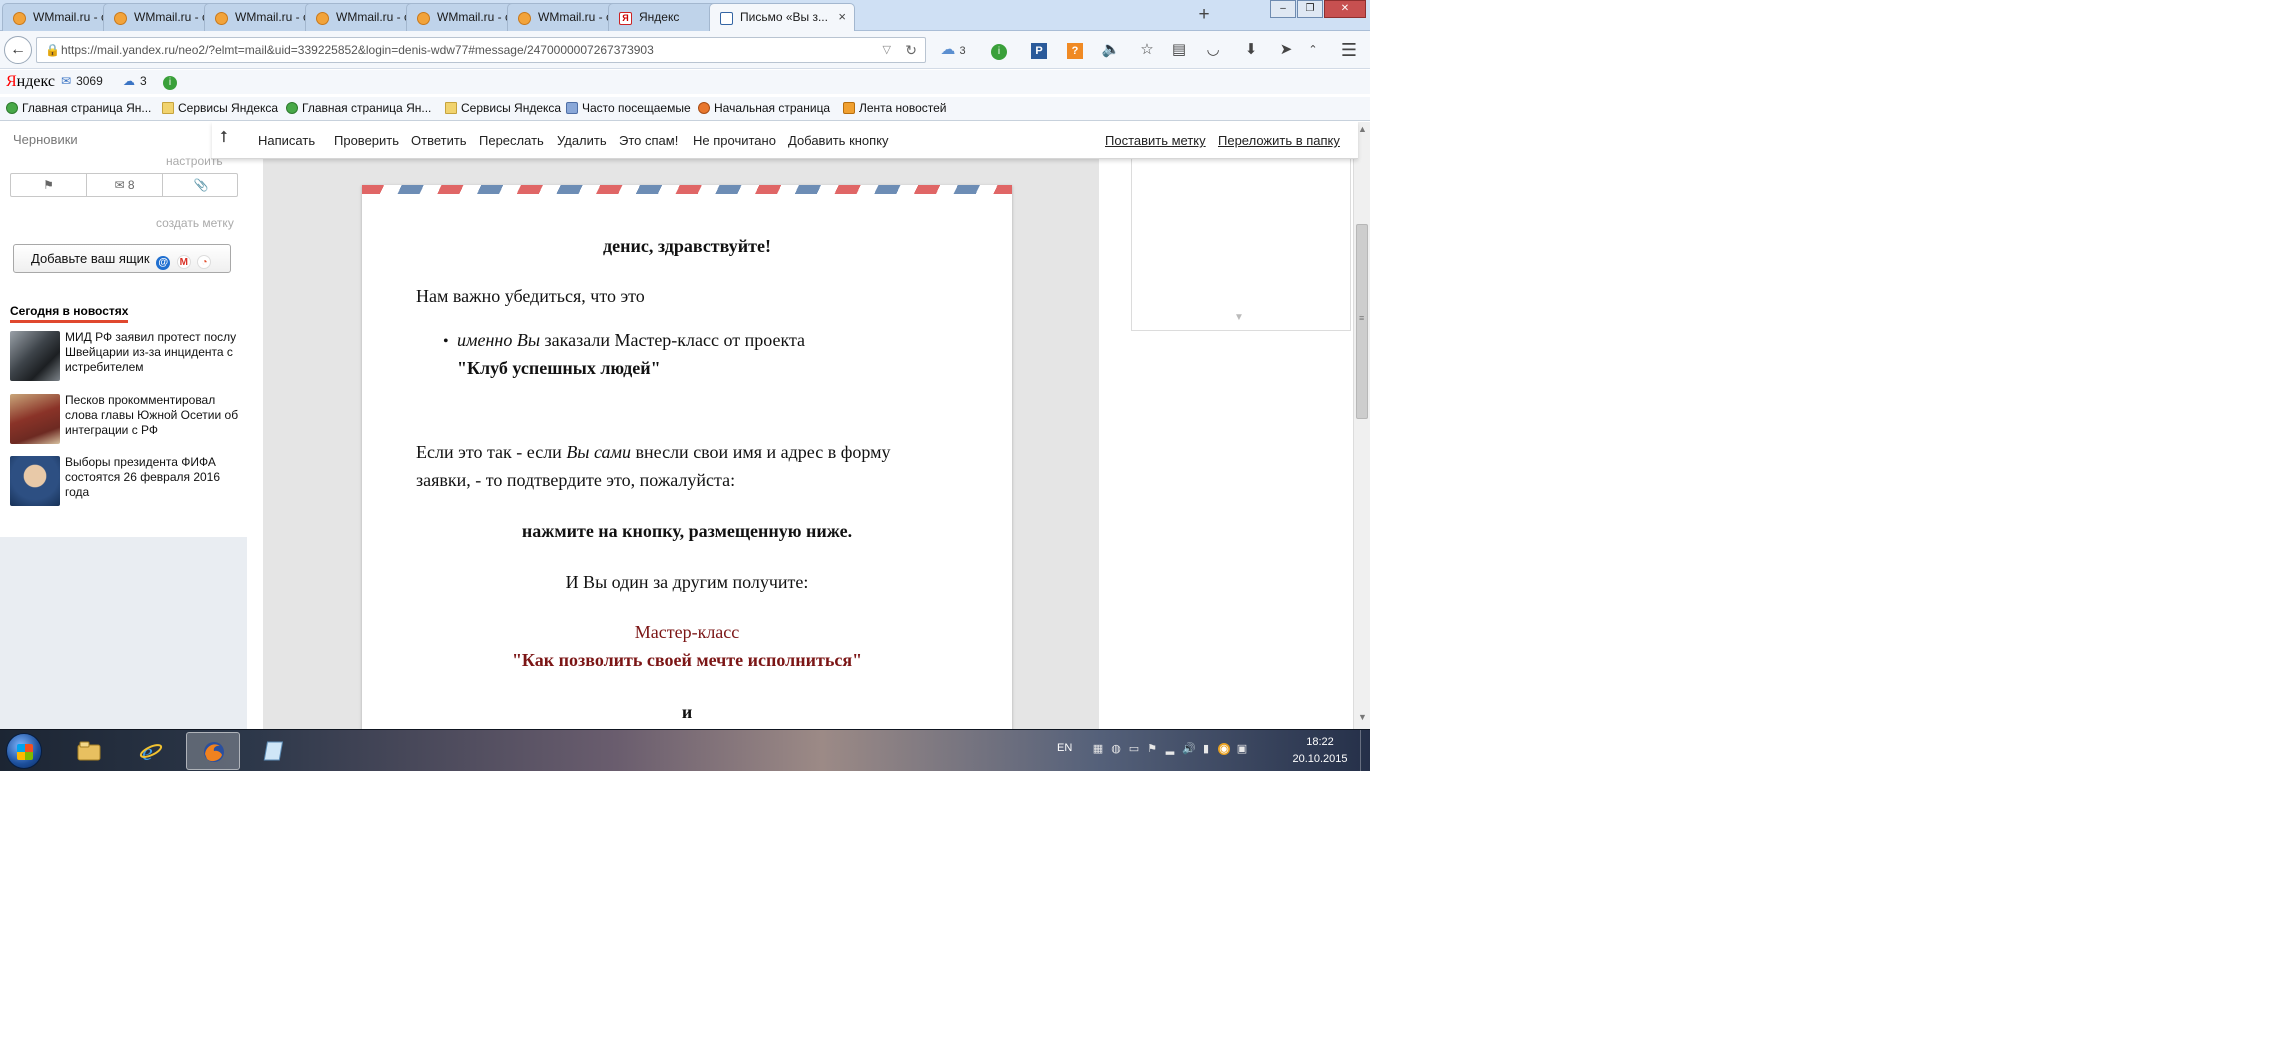 This screenshot has height=1054, width=2282. What do you see at coordinates (491, 452) in the screenshot?
I see `letter-text: Если это так - если` at bounding box center [491, 452].